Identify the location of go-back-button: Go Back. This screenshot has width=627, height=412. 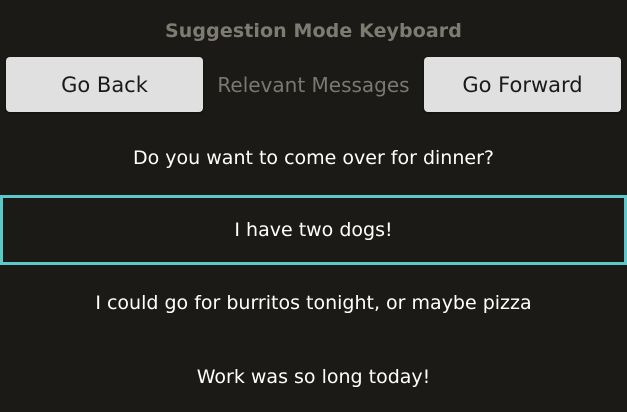
(104, 84).